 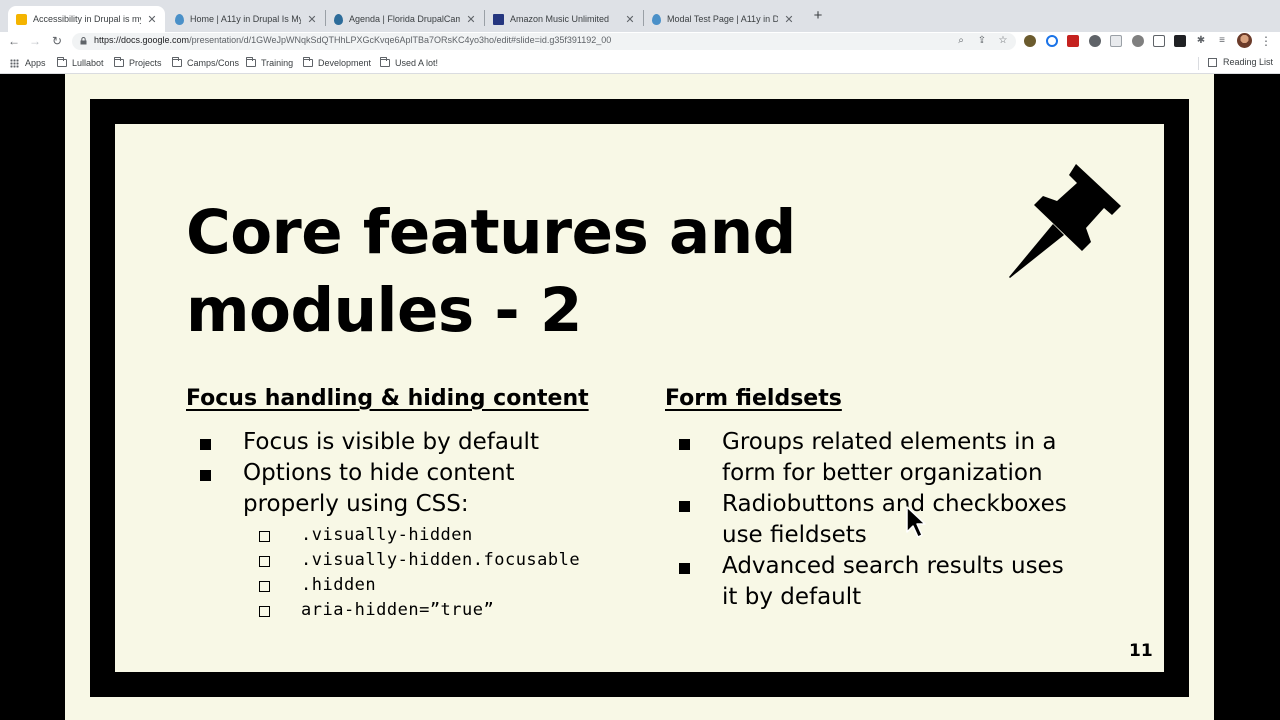 What do you see at coordinates (560, 19) in the screenshot?
I see `tab-title: Amazon Music Unlimited` at bounding box center [560, 19].